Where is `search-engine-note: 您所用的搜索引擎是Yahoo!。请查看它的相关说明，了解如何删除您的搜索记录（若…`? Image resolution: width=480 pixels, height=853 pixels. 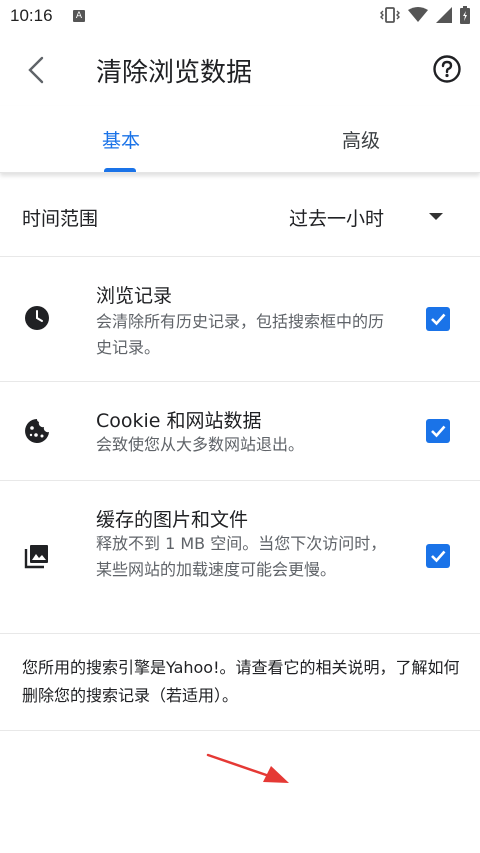
search-engine-note: 您所用的搜索引擎是Yahoo!。请查看它的相关说明，了解如何删除您的搜索记录（若… is located at coordinates (241, 681).